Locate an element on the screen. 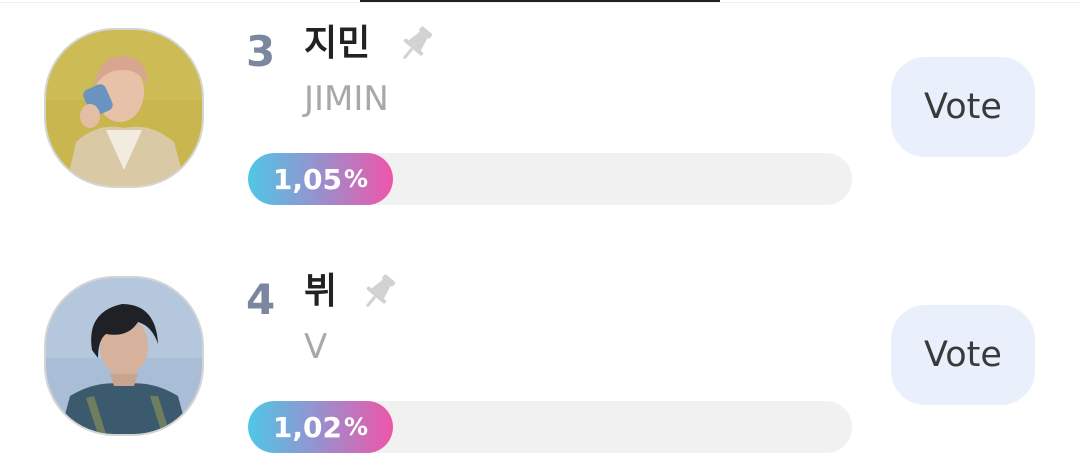  name-korean: 뷔 is located at coordinates (321, 291).